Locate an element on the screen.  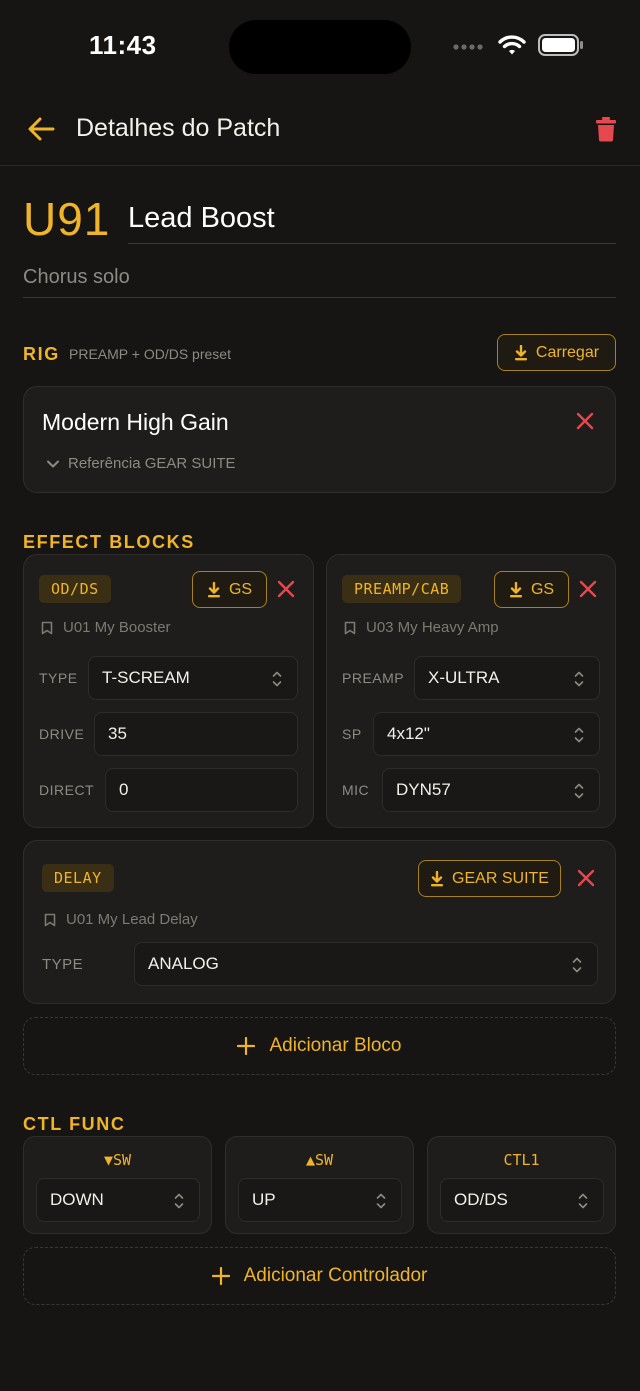
remove-rig-button is located at coordinates (585, 421).